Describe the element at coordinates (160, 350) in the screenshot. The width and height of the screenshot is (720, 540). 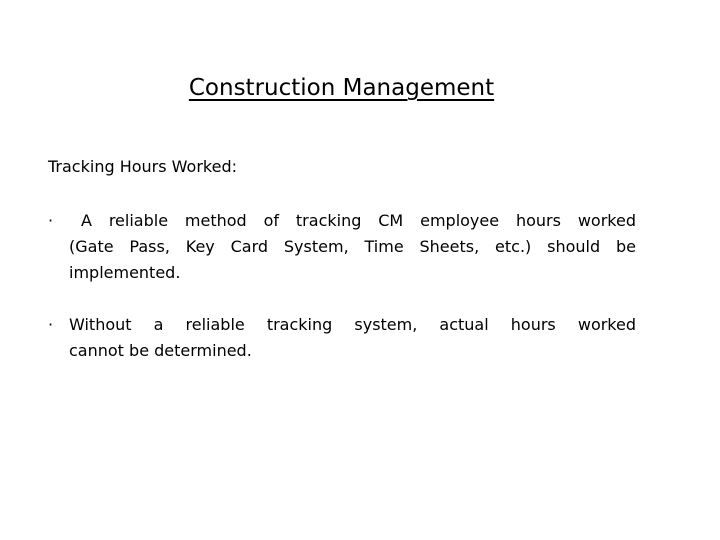
I see `list-item-line: cannot be determined.` at that location.